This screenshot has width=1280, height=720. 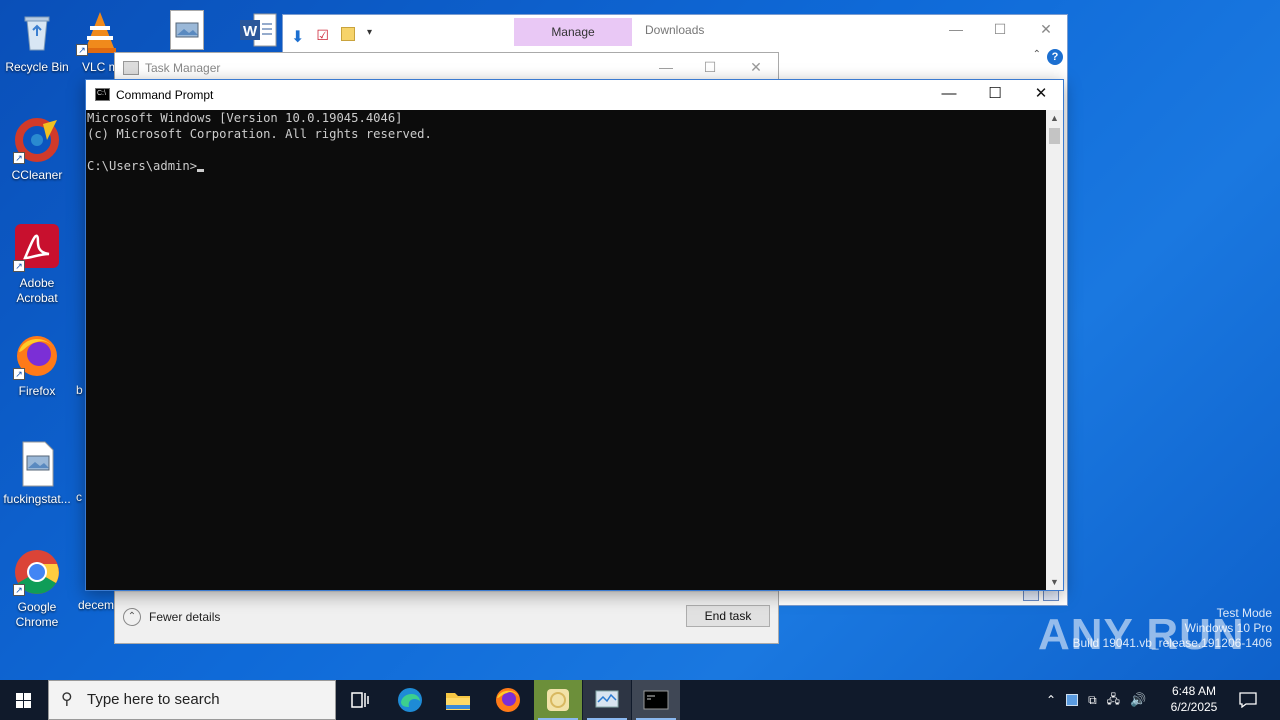 I want to click on title-bar: C:\ Command Prompt — ☐ ✕, so click(x=574, y=95).